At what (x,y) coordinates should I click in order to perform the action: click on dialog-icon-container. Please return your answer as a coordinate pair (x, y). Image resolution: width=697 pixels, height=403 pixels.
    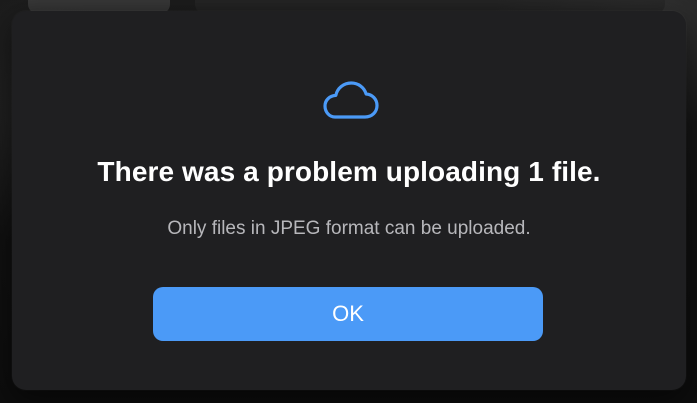
    Looking at the image, I should click on (349, 101).